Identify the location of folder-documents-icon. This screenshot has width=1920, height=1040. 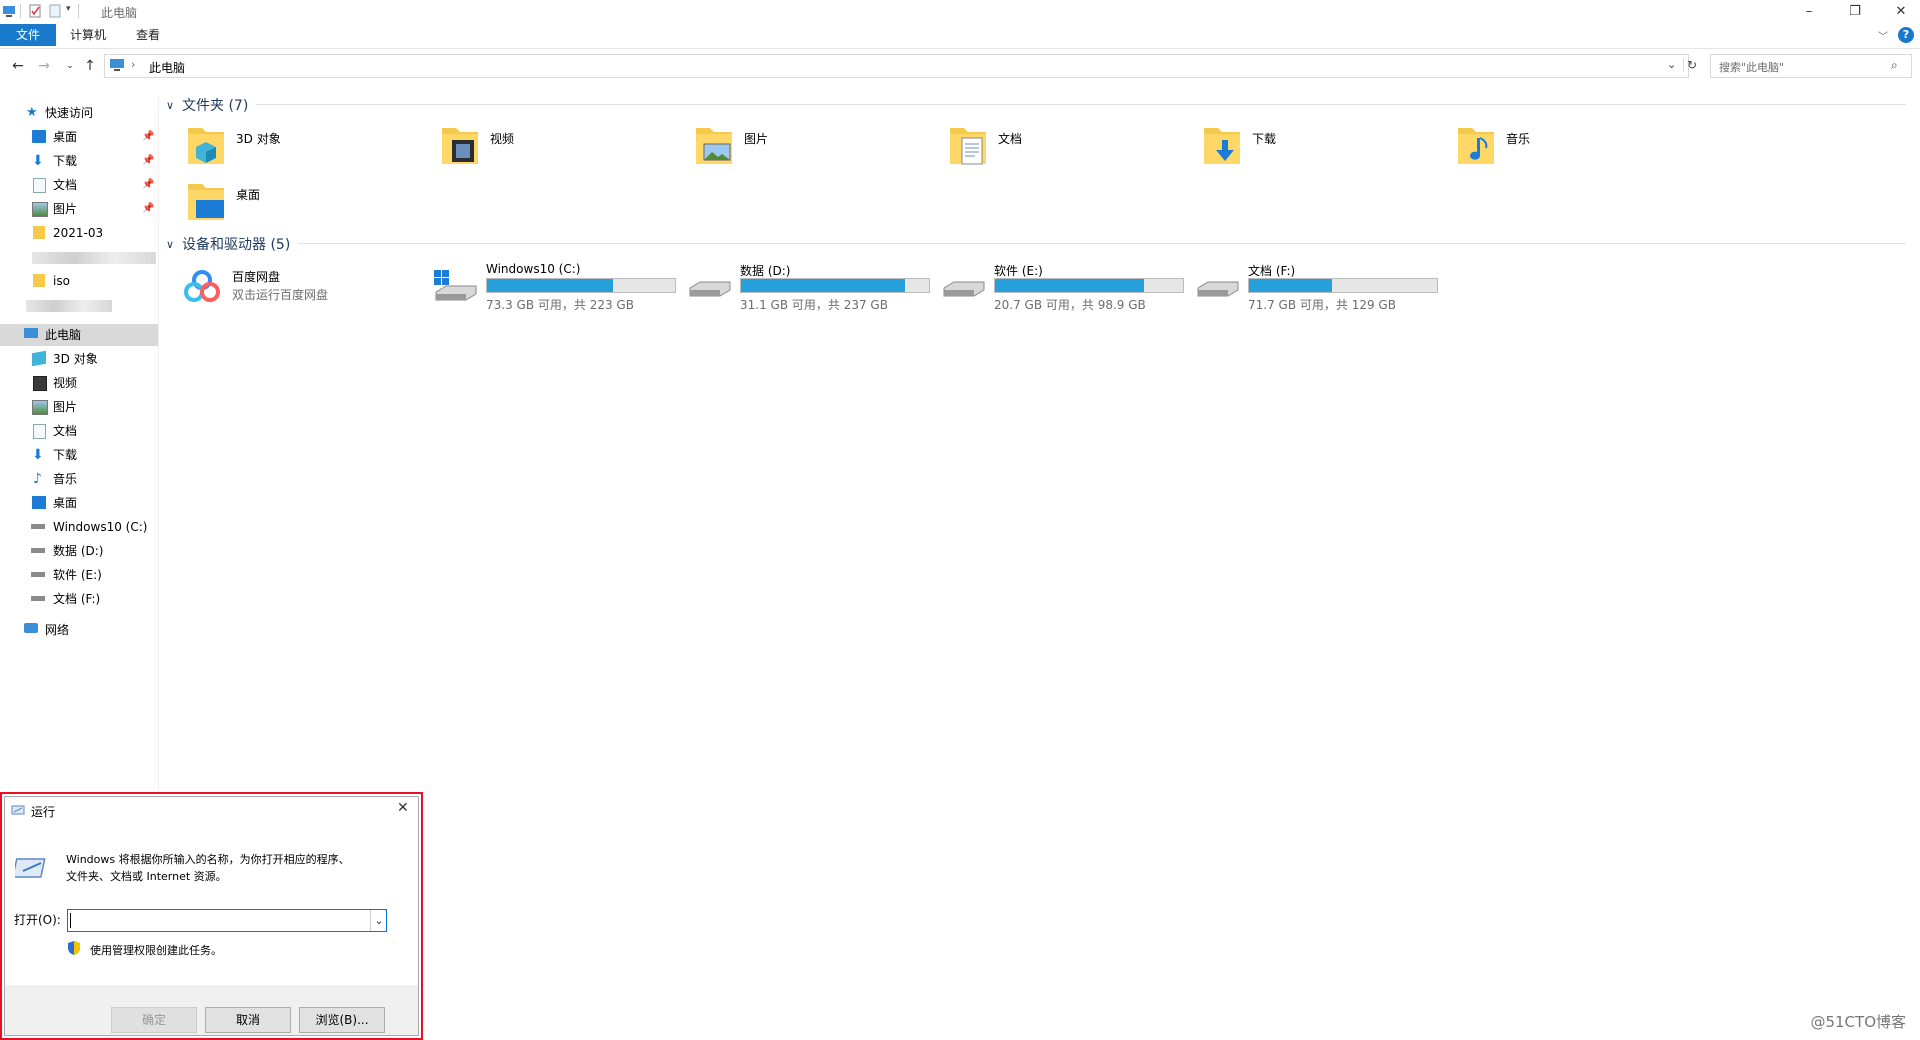
(968, 146).